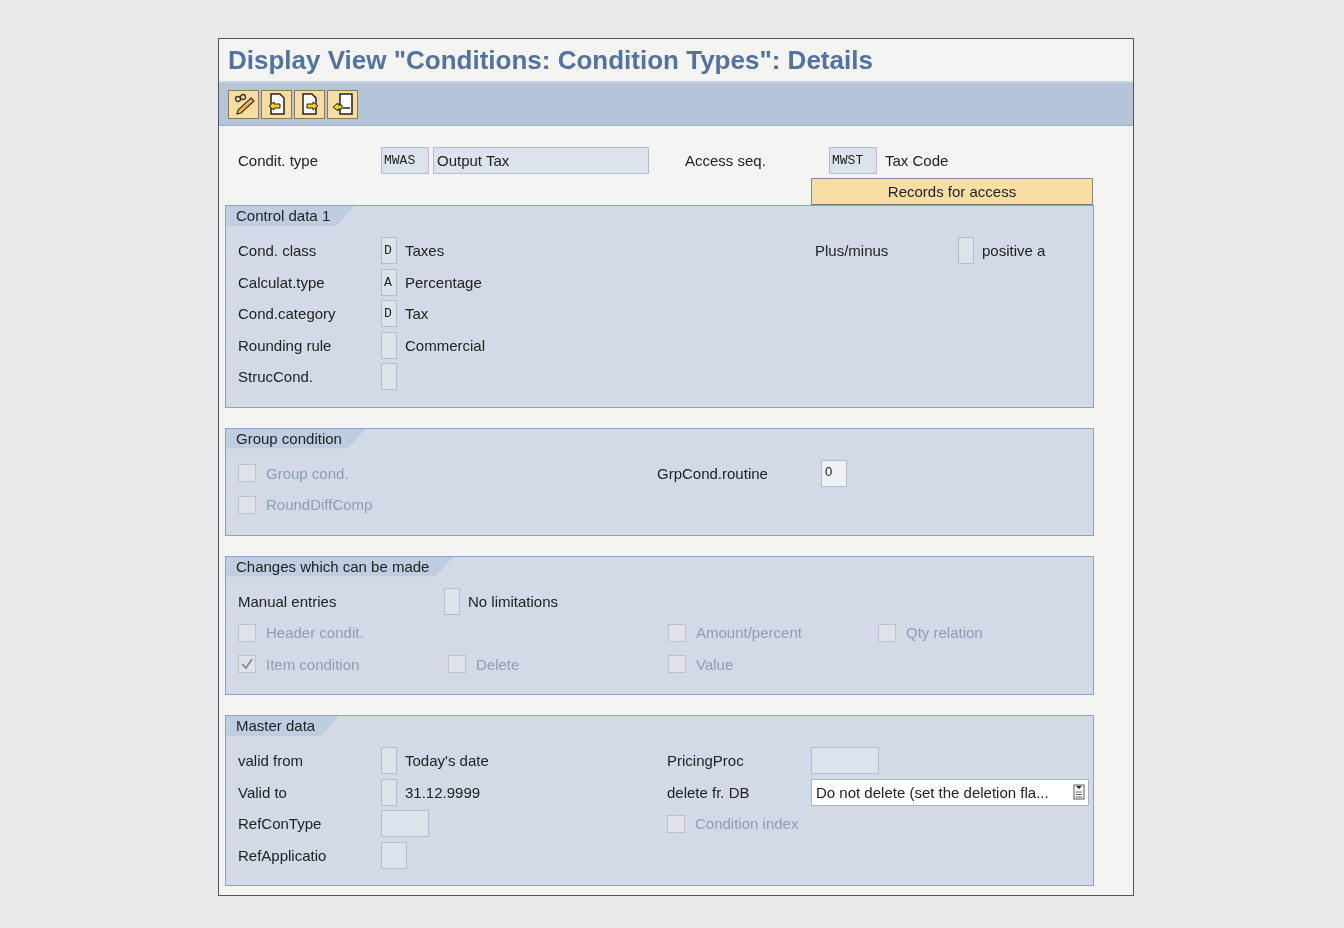  What do you see at coordinates (276, 377) in the screenshot?
I see `field-label: StrucCond.` at bounding box center [276, 377].